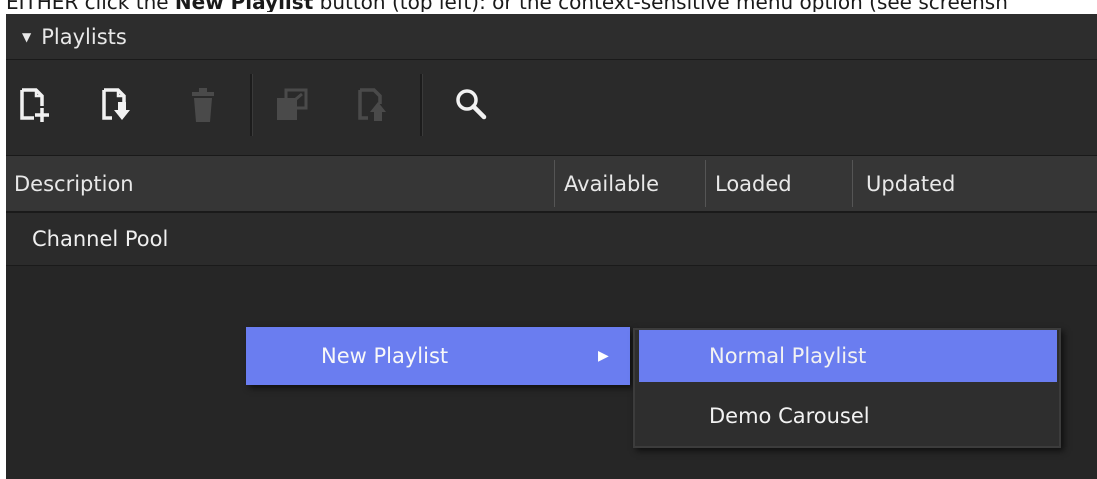 This screenshot has height=479, width=1097. I want to click on menu-item-label: Normal Playlist, so click(788, 356).